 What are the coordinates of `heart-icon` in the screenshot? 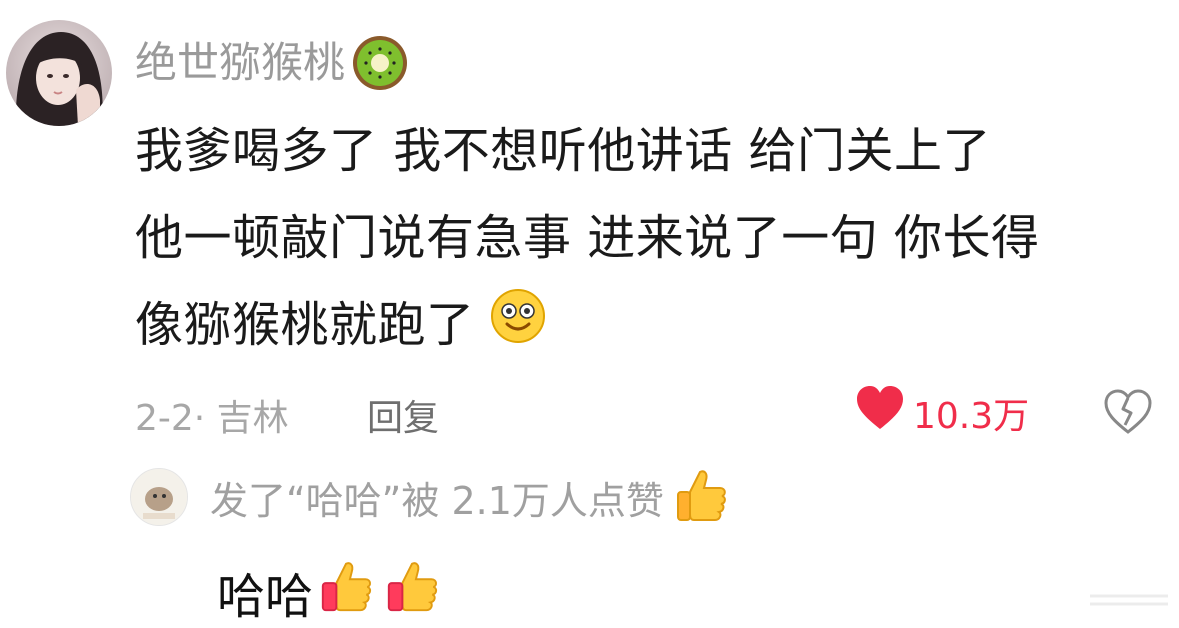 It's located at (884, 412).